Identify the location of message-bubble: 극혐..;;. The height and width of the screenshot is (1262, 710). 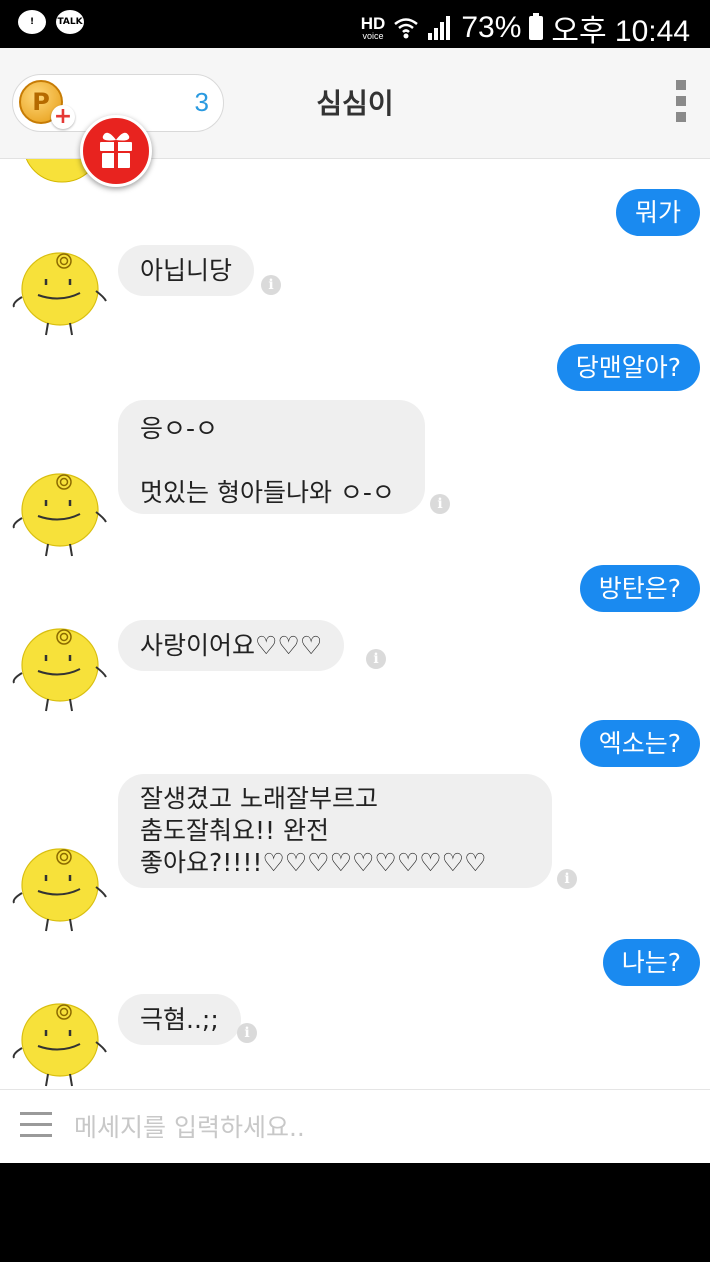
(179, 1019).